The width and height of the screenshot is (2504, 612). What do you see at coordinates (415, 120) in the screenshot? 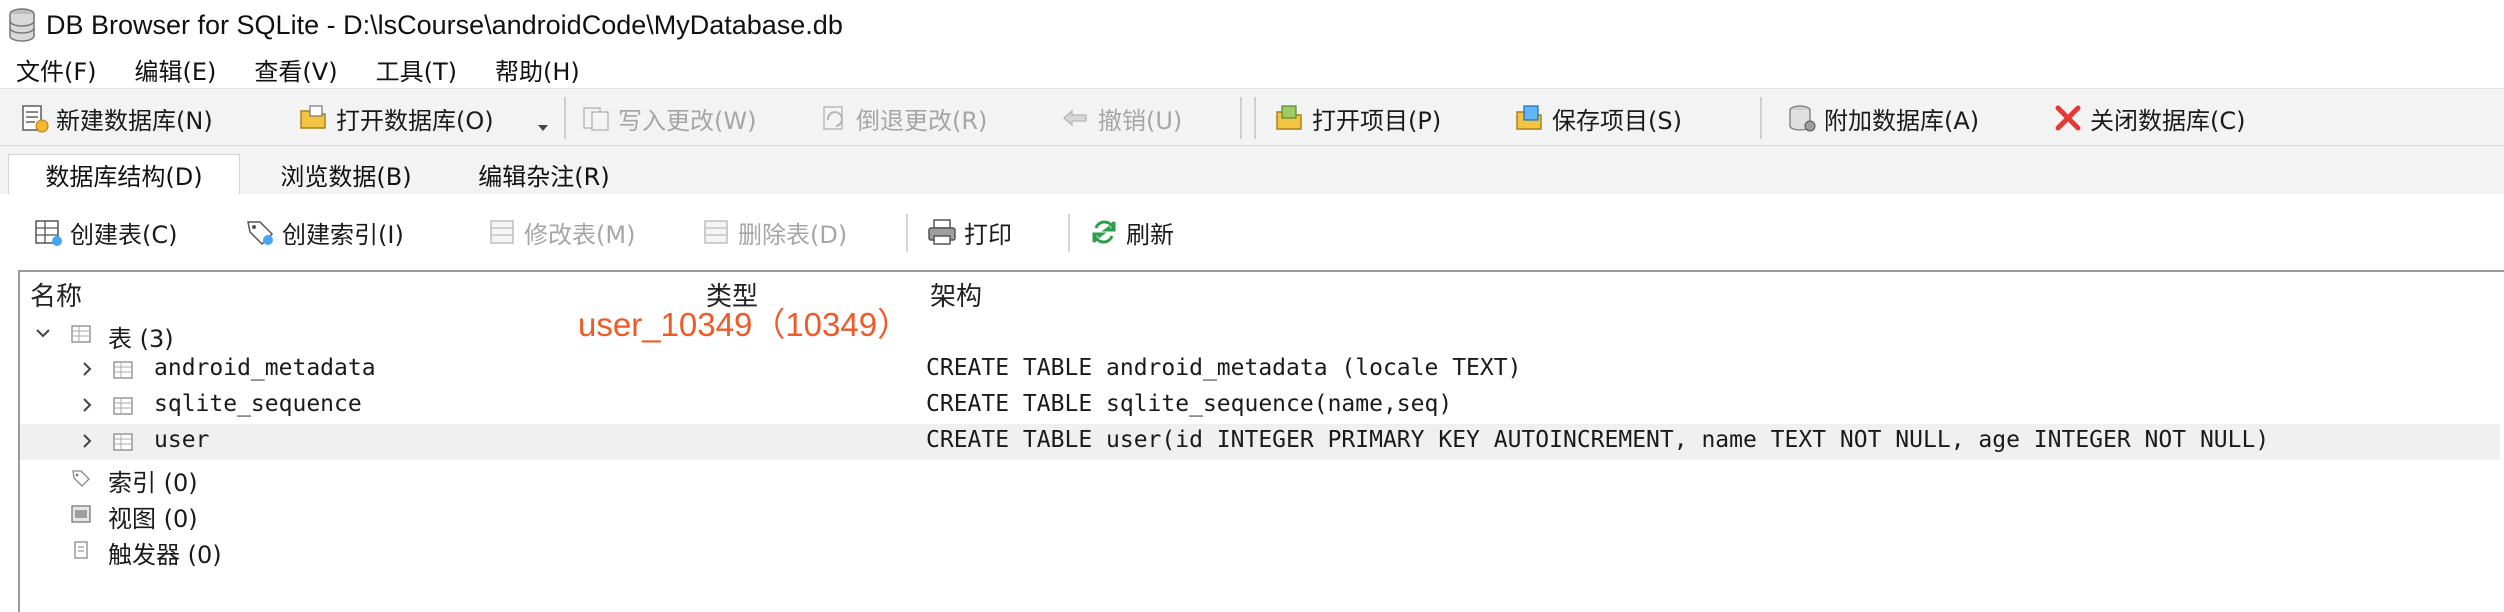
I see `open-database-label: 打开数据库(O)` at bounding box center [415, 120].